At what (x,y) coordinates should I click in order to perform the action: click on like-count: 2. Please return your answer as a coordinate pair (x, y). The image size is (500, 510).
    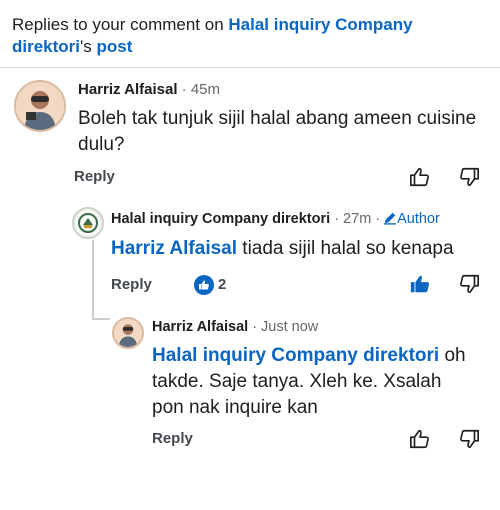
    Looking at the image, I should click on (222, 284).